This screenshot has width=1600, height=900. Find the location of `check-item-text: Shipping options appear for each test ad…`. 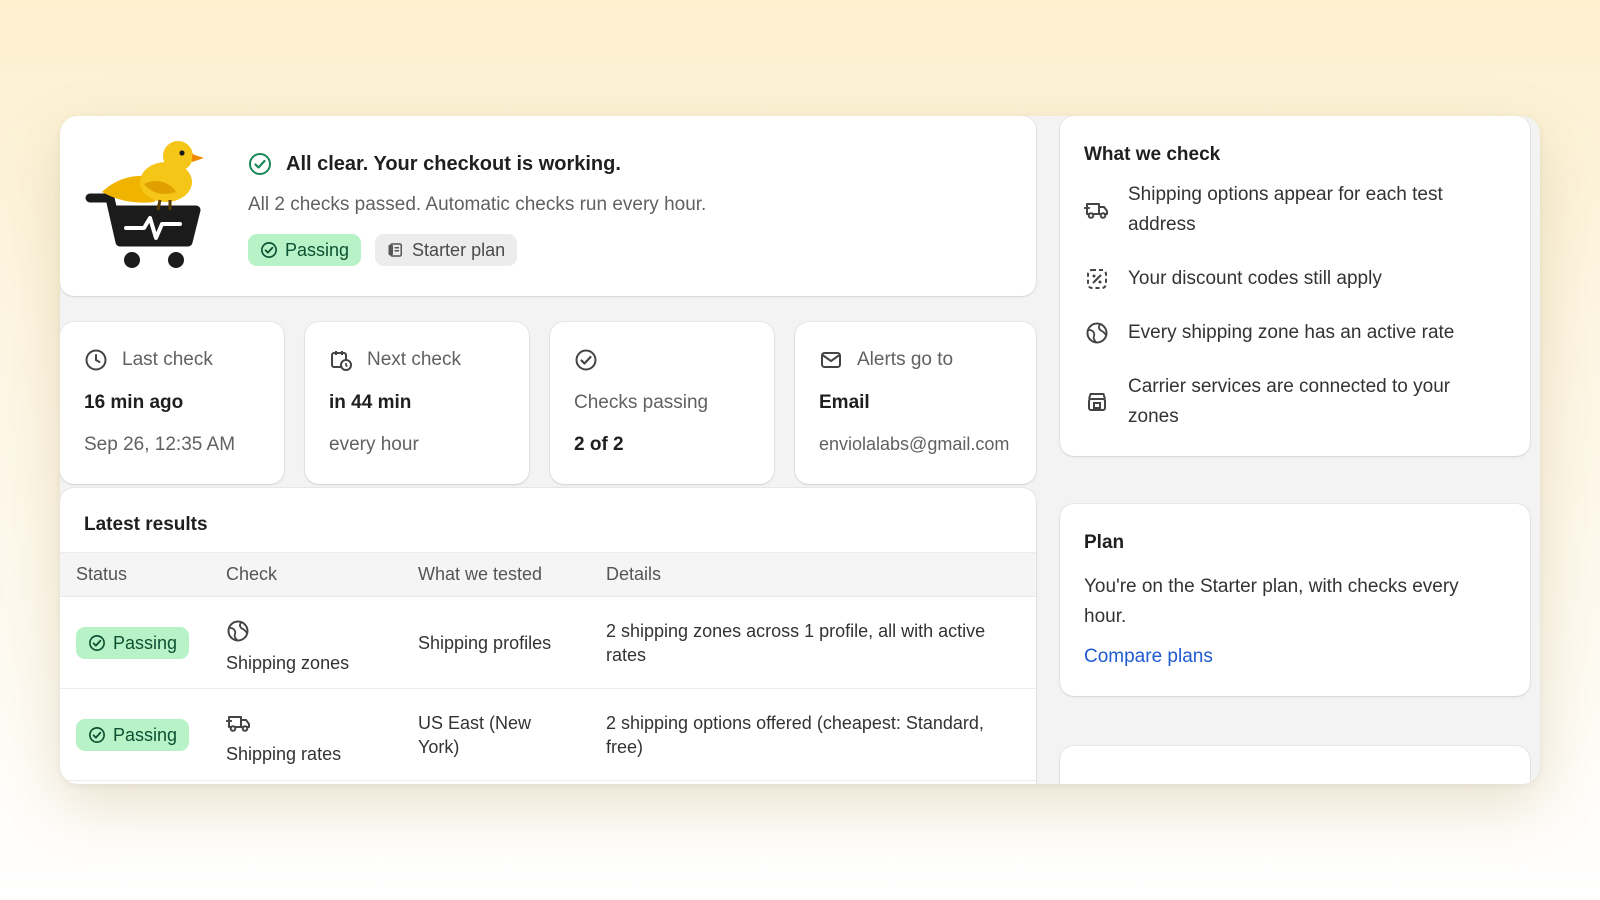

check-item-text: Shipping options appear for each test ad… is located at coordinates (1285, 209).